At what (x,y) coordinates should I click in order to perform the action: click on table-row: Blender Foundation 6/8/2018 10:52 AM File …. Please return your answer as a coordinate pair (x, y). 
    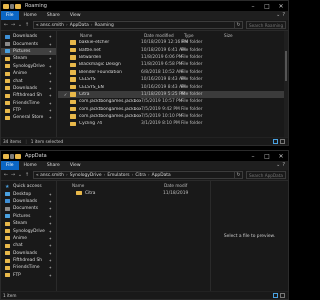
    Looking at the image, I should click on (173, 72).